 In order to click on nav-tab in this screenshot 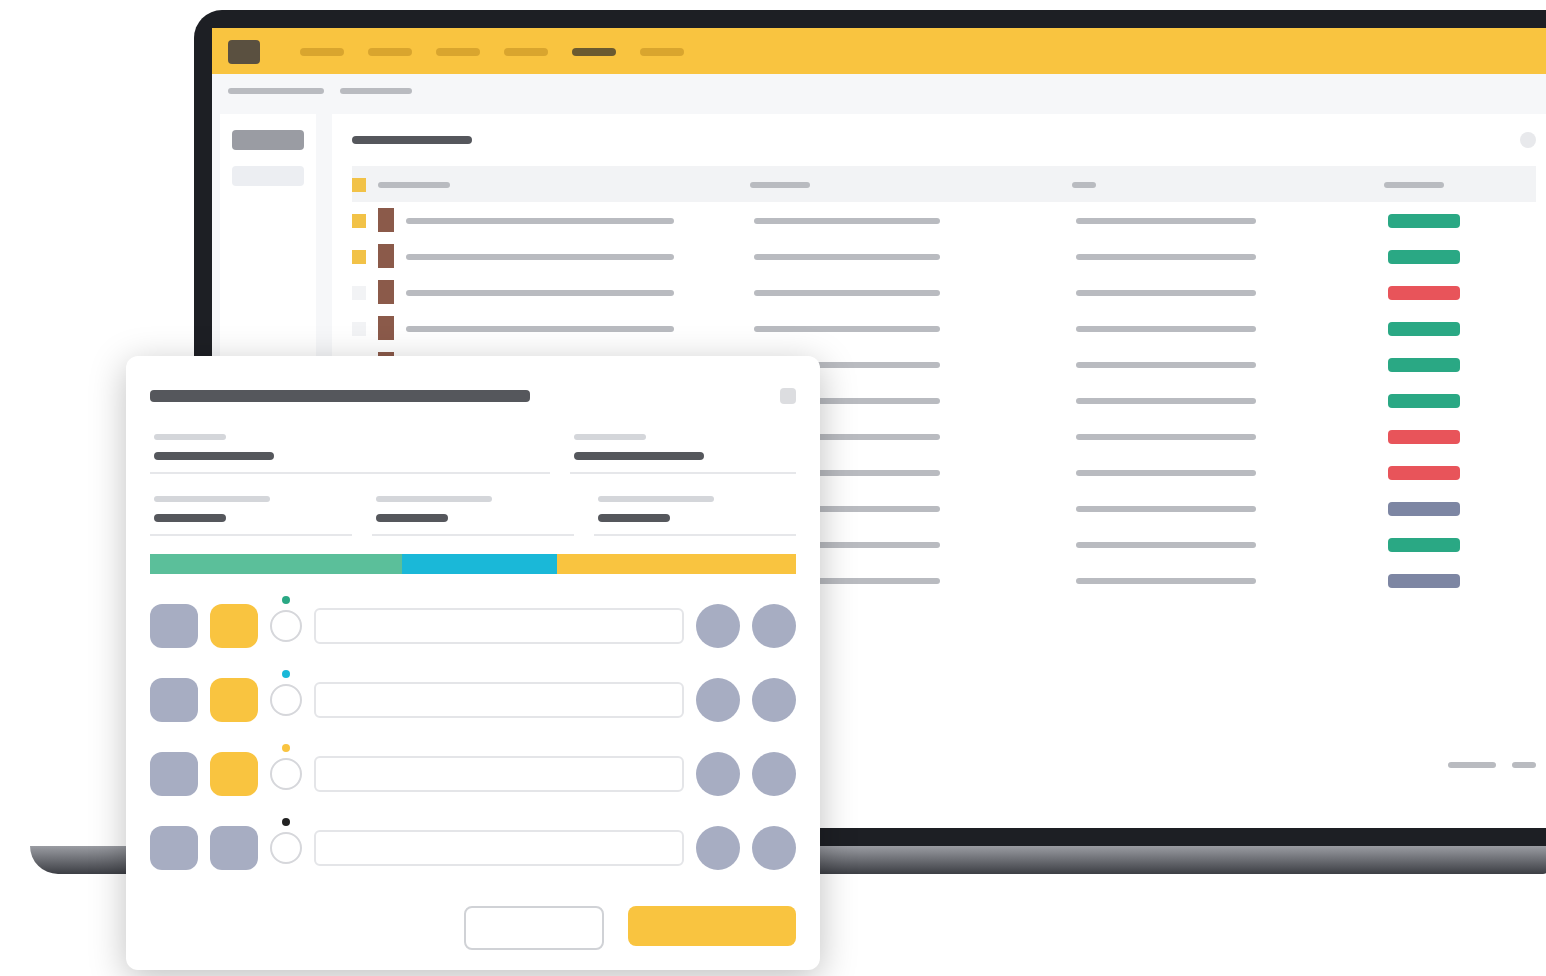, I will do `click(594, 51)`.